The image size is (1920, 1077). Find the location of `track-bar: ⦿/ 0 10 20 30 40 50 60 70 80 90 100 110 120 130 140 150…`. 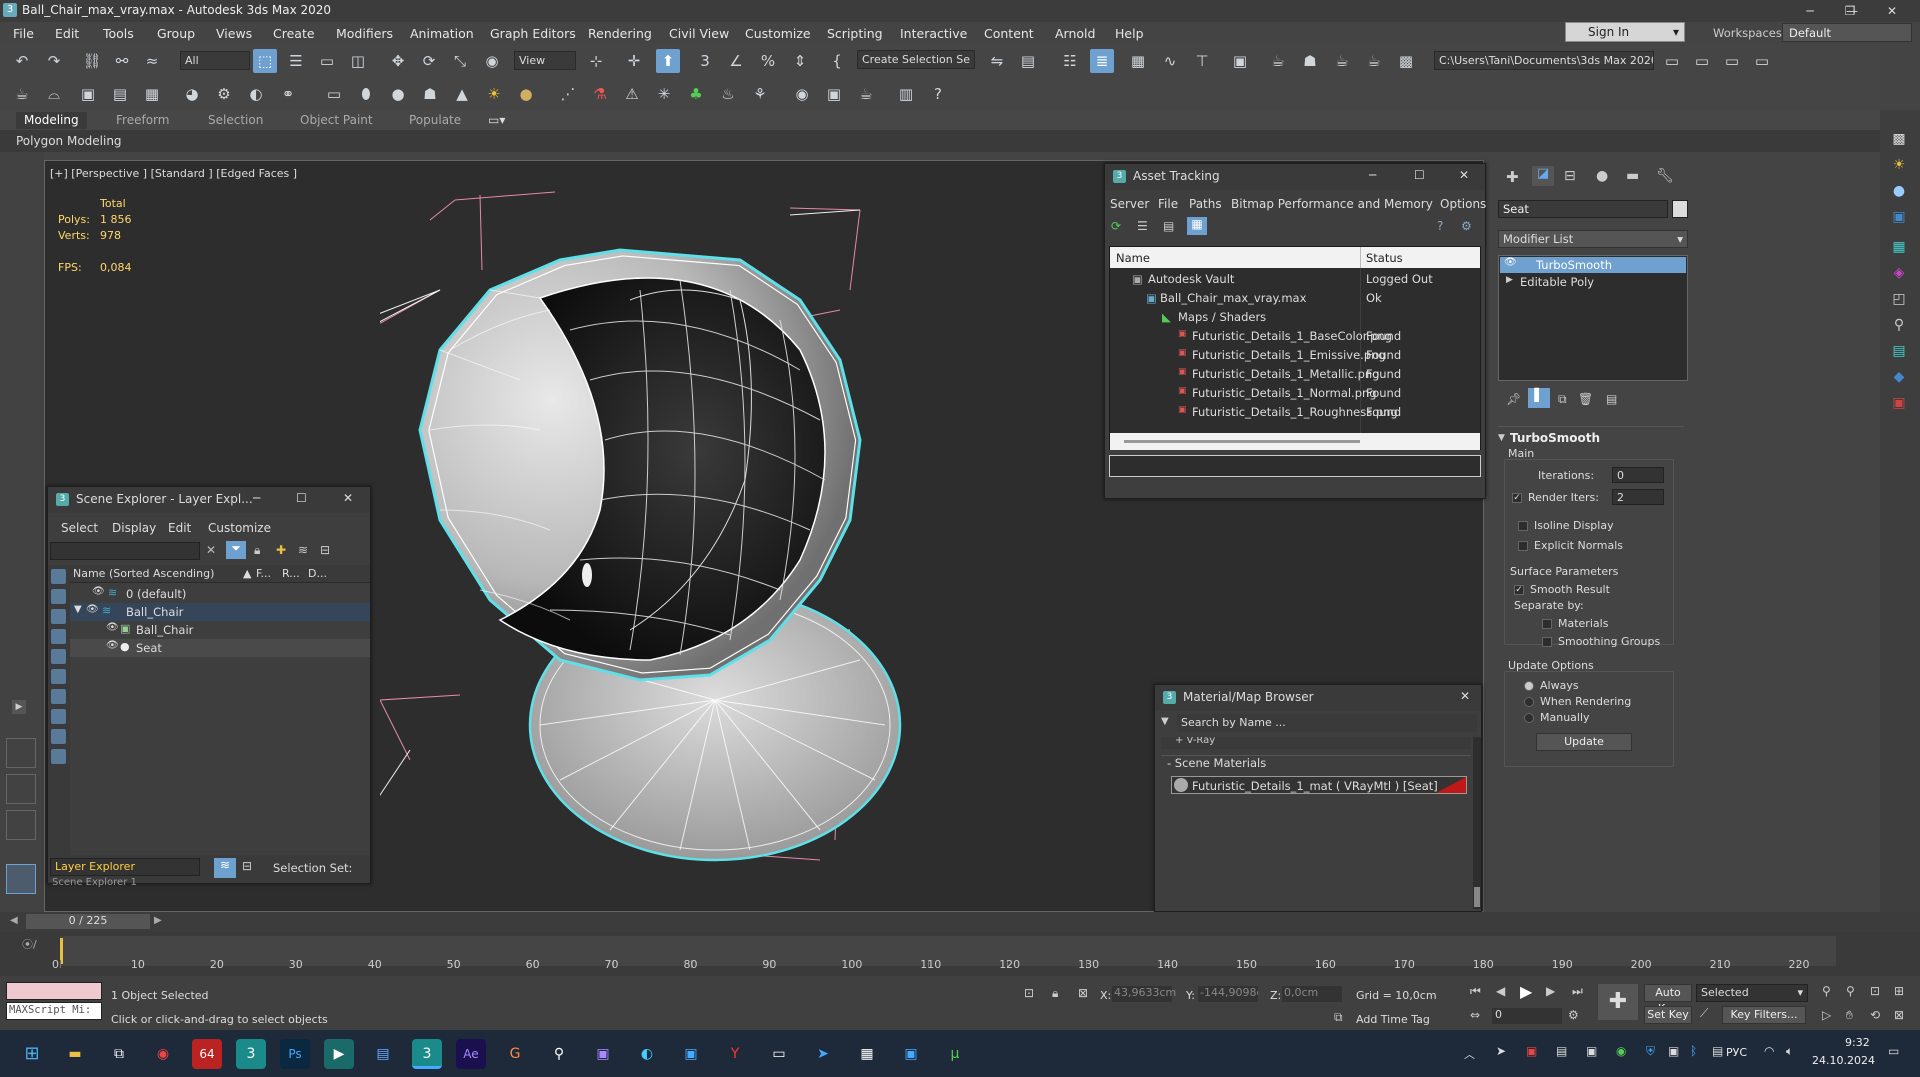

track-bar: ⦿/ 0 10 20 30 40 50 60 70 80 90 100 110 120 130 140 150… is located at coordinates (960, 954).